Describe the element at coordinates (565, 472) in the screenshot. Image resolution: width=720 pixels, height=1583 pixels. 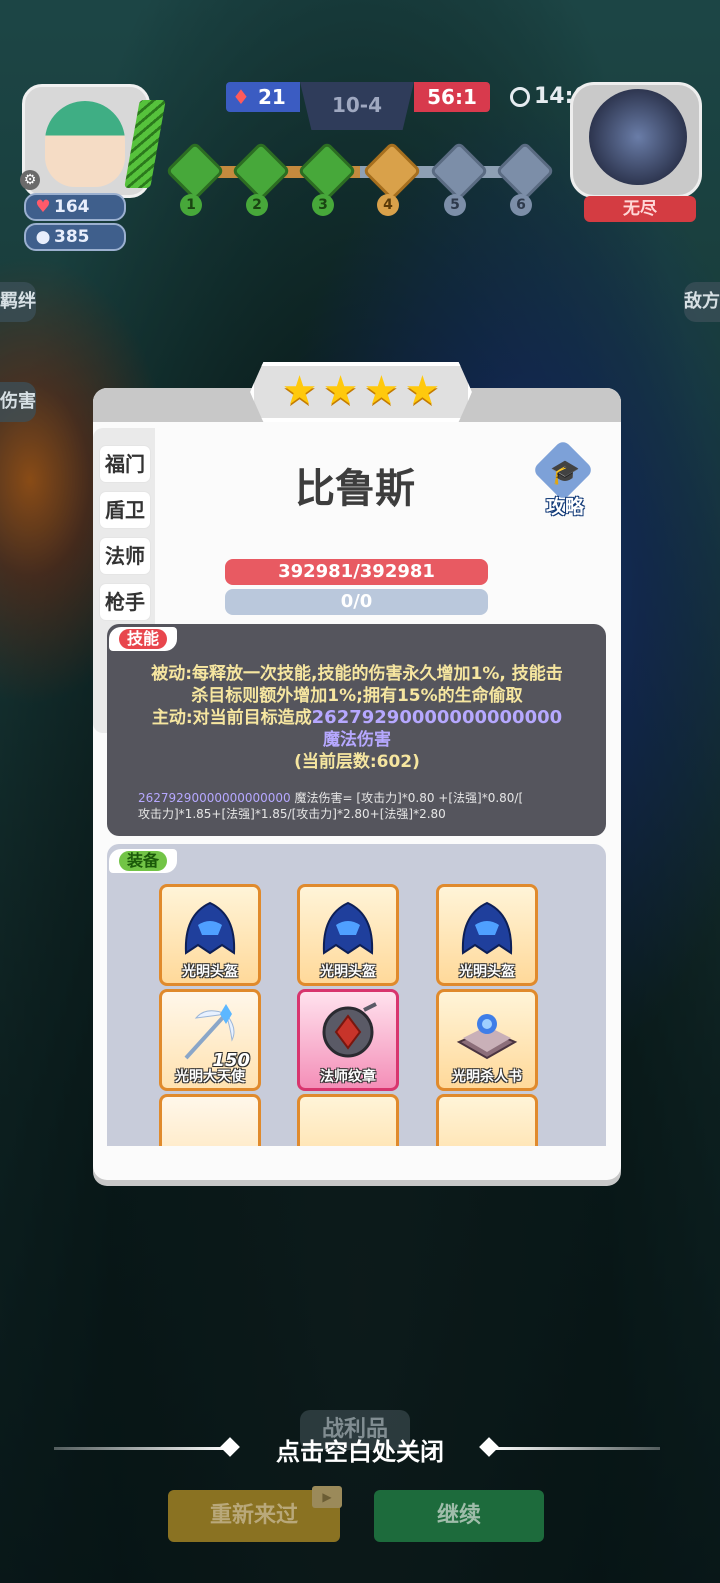
I see `graduation-cap-icon: 🎓` at that location.